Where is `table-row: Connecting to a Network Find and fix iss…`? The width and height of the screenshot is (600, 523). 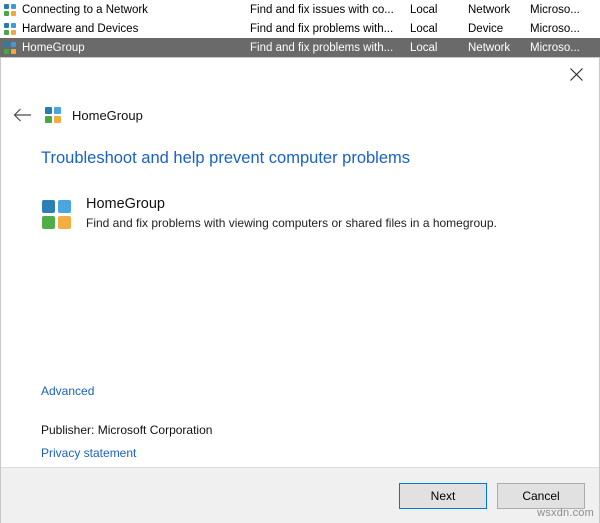 table-row: Connecting to a Network Find and fix iss… is located at coordinates (300, 9).